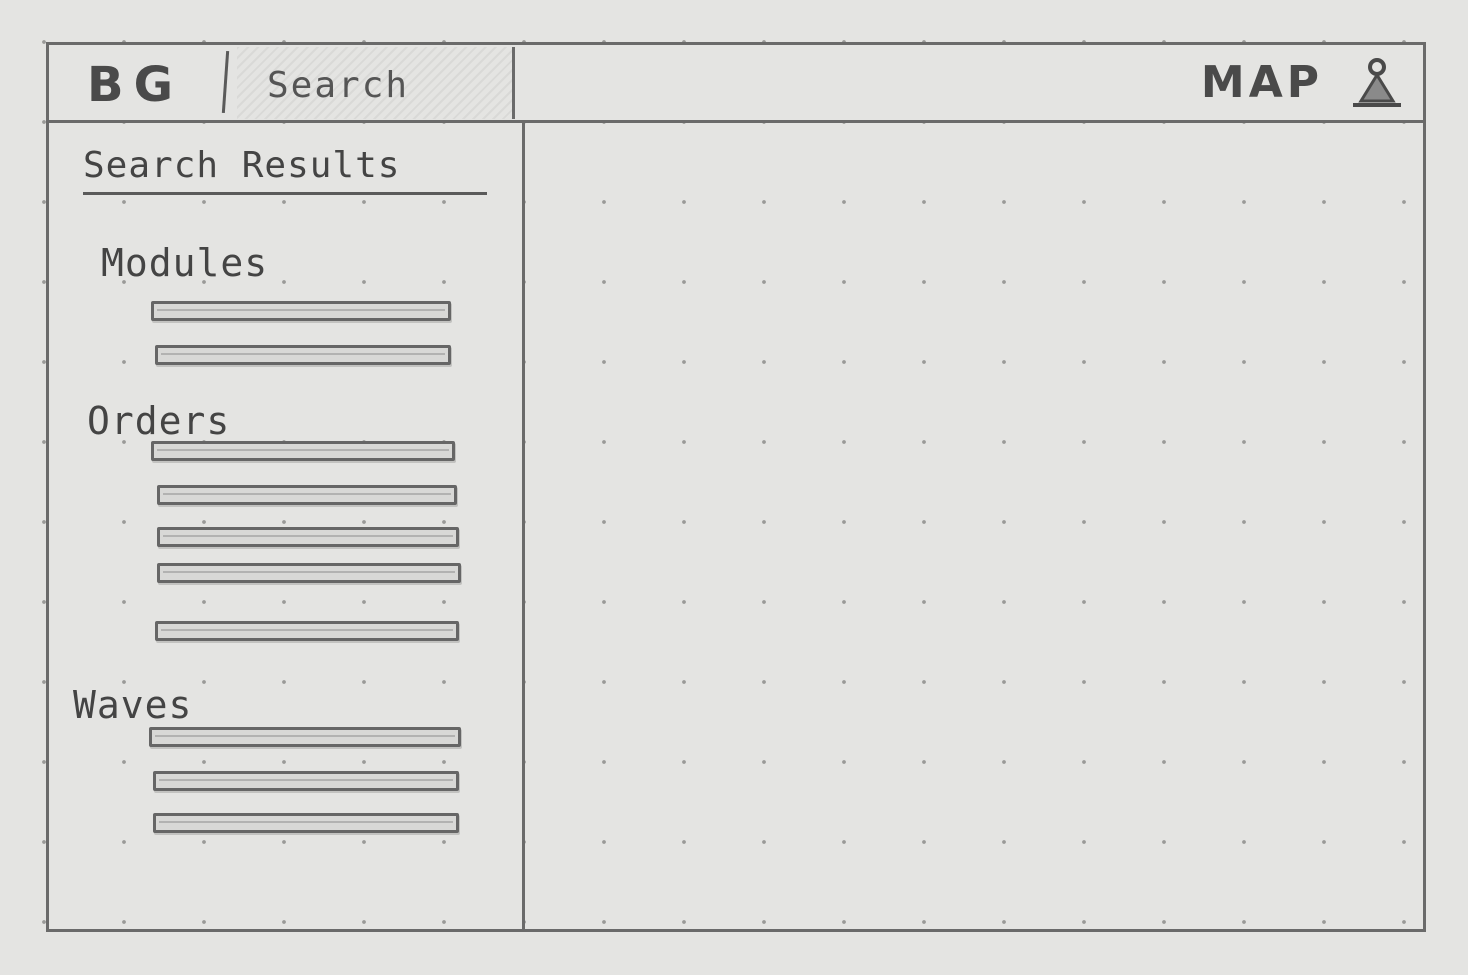  What do you see at coordinates (285, 170) in the screenshot?
I see `search-results-heading: Search Results` at bounding box center [285, 170].